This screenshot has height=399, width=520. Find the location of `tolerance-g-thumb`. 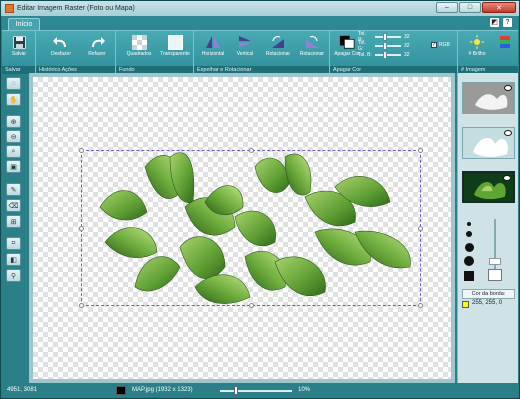

tolerance-g-thumb is located at coordinates (384, 46).